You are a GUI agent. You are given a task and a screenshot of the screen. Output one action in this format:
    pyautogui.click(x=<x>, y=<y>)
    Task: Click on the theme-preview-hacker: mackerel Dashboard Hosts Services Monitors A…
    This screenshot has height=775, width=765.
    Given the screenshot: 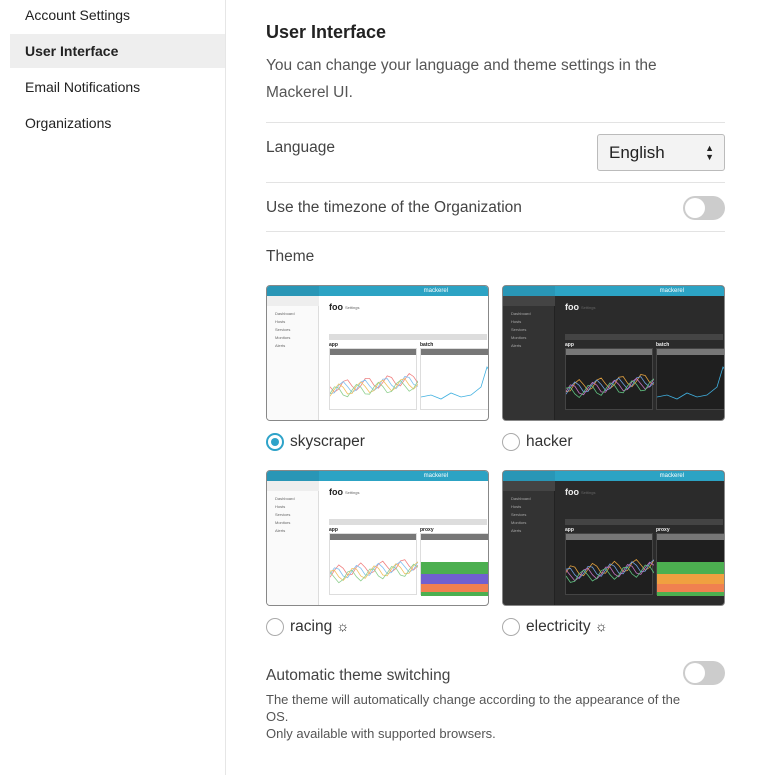 What is the action you would take?
    pyautogui.click(x=613, y=353)
    